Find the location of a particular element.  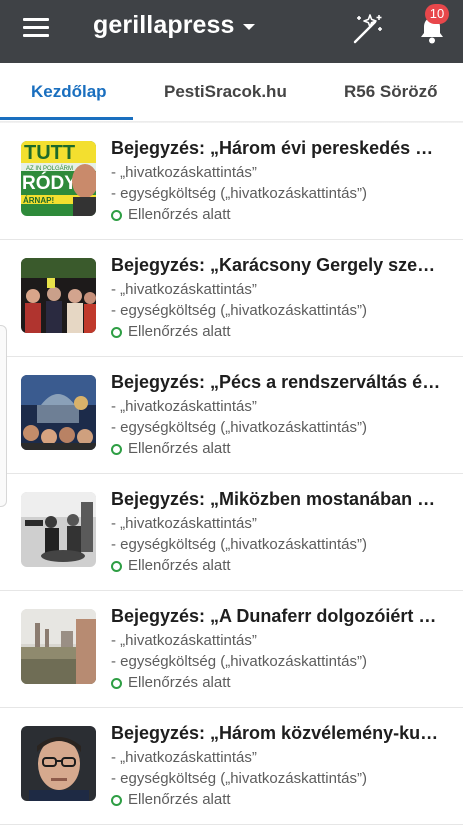

tab-kezdolap: Kezdőlap is located at coordinates (69, 92).